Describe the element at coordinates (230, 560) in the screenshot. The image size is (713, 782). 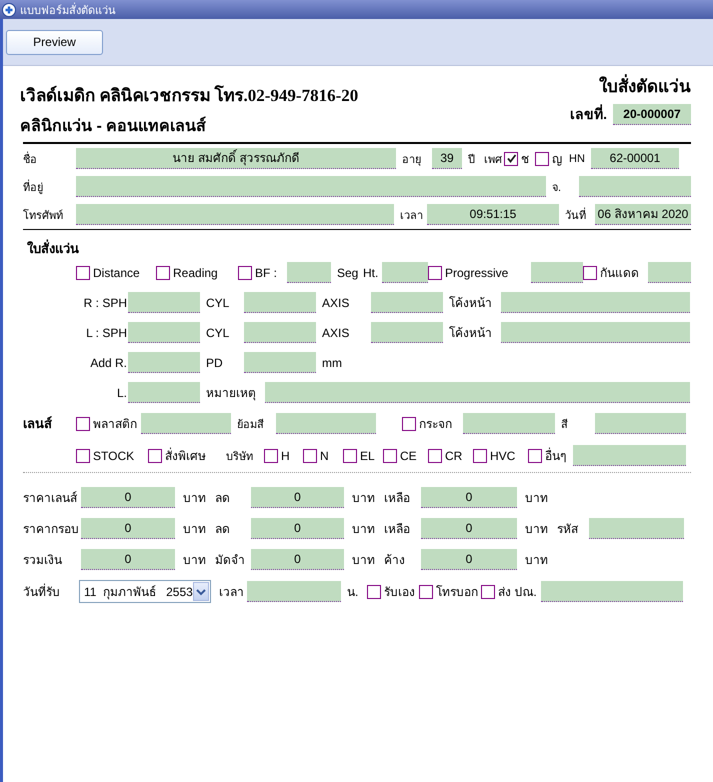
I see `field-label: มัดจำ` at that location.